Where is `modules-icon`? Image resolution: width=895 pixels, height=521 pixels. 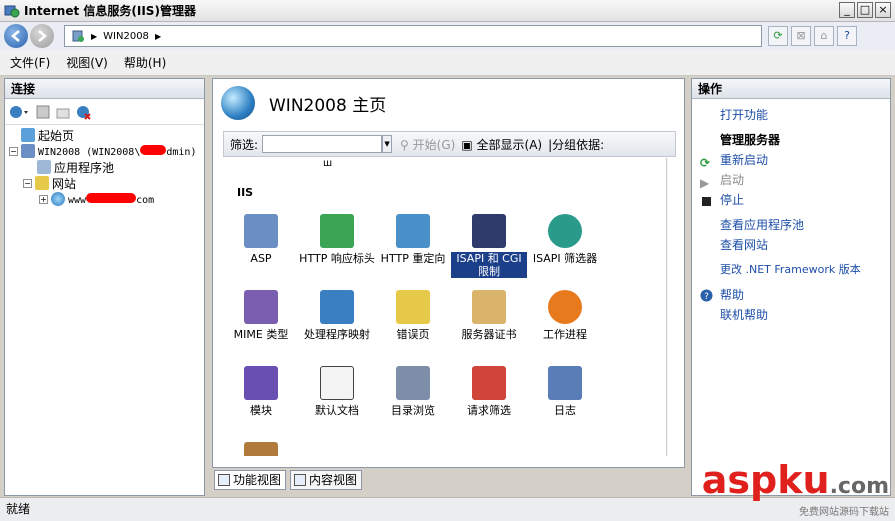 modules-icon is located at coordinates (261, 383).